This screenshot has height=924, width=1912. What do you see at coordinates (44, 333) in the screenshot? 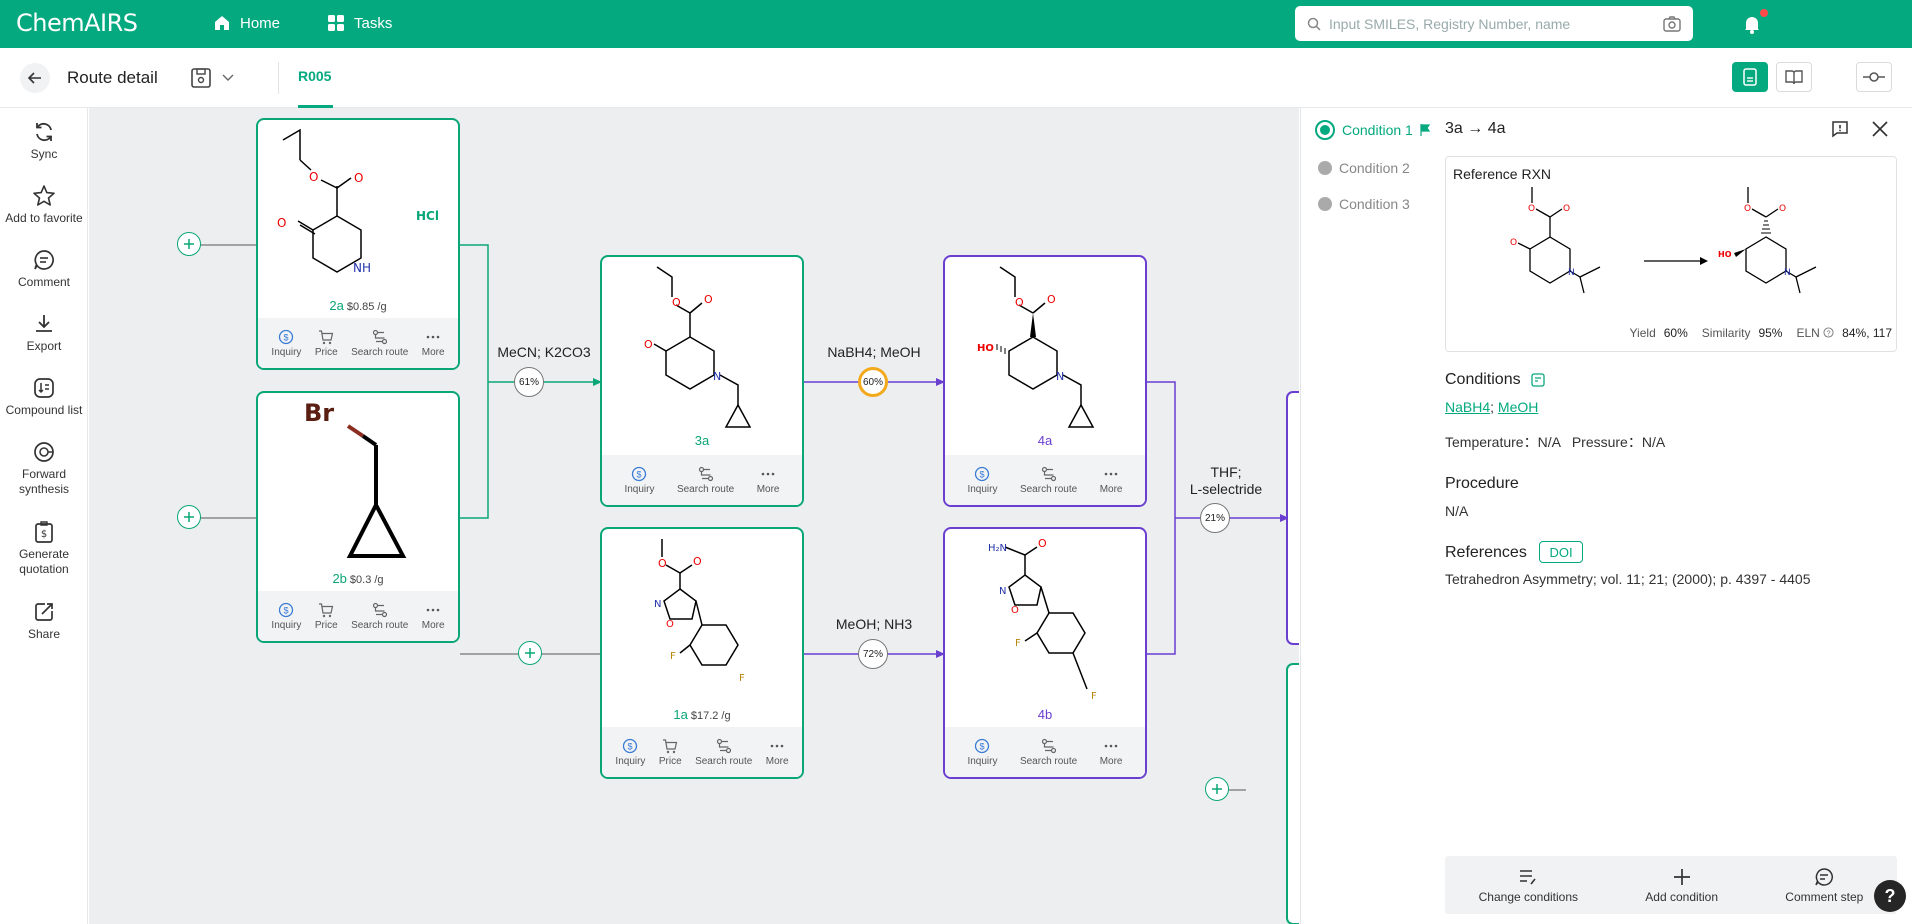
I see `sidebar-item-export: Export` at bounding box center [44, 333].